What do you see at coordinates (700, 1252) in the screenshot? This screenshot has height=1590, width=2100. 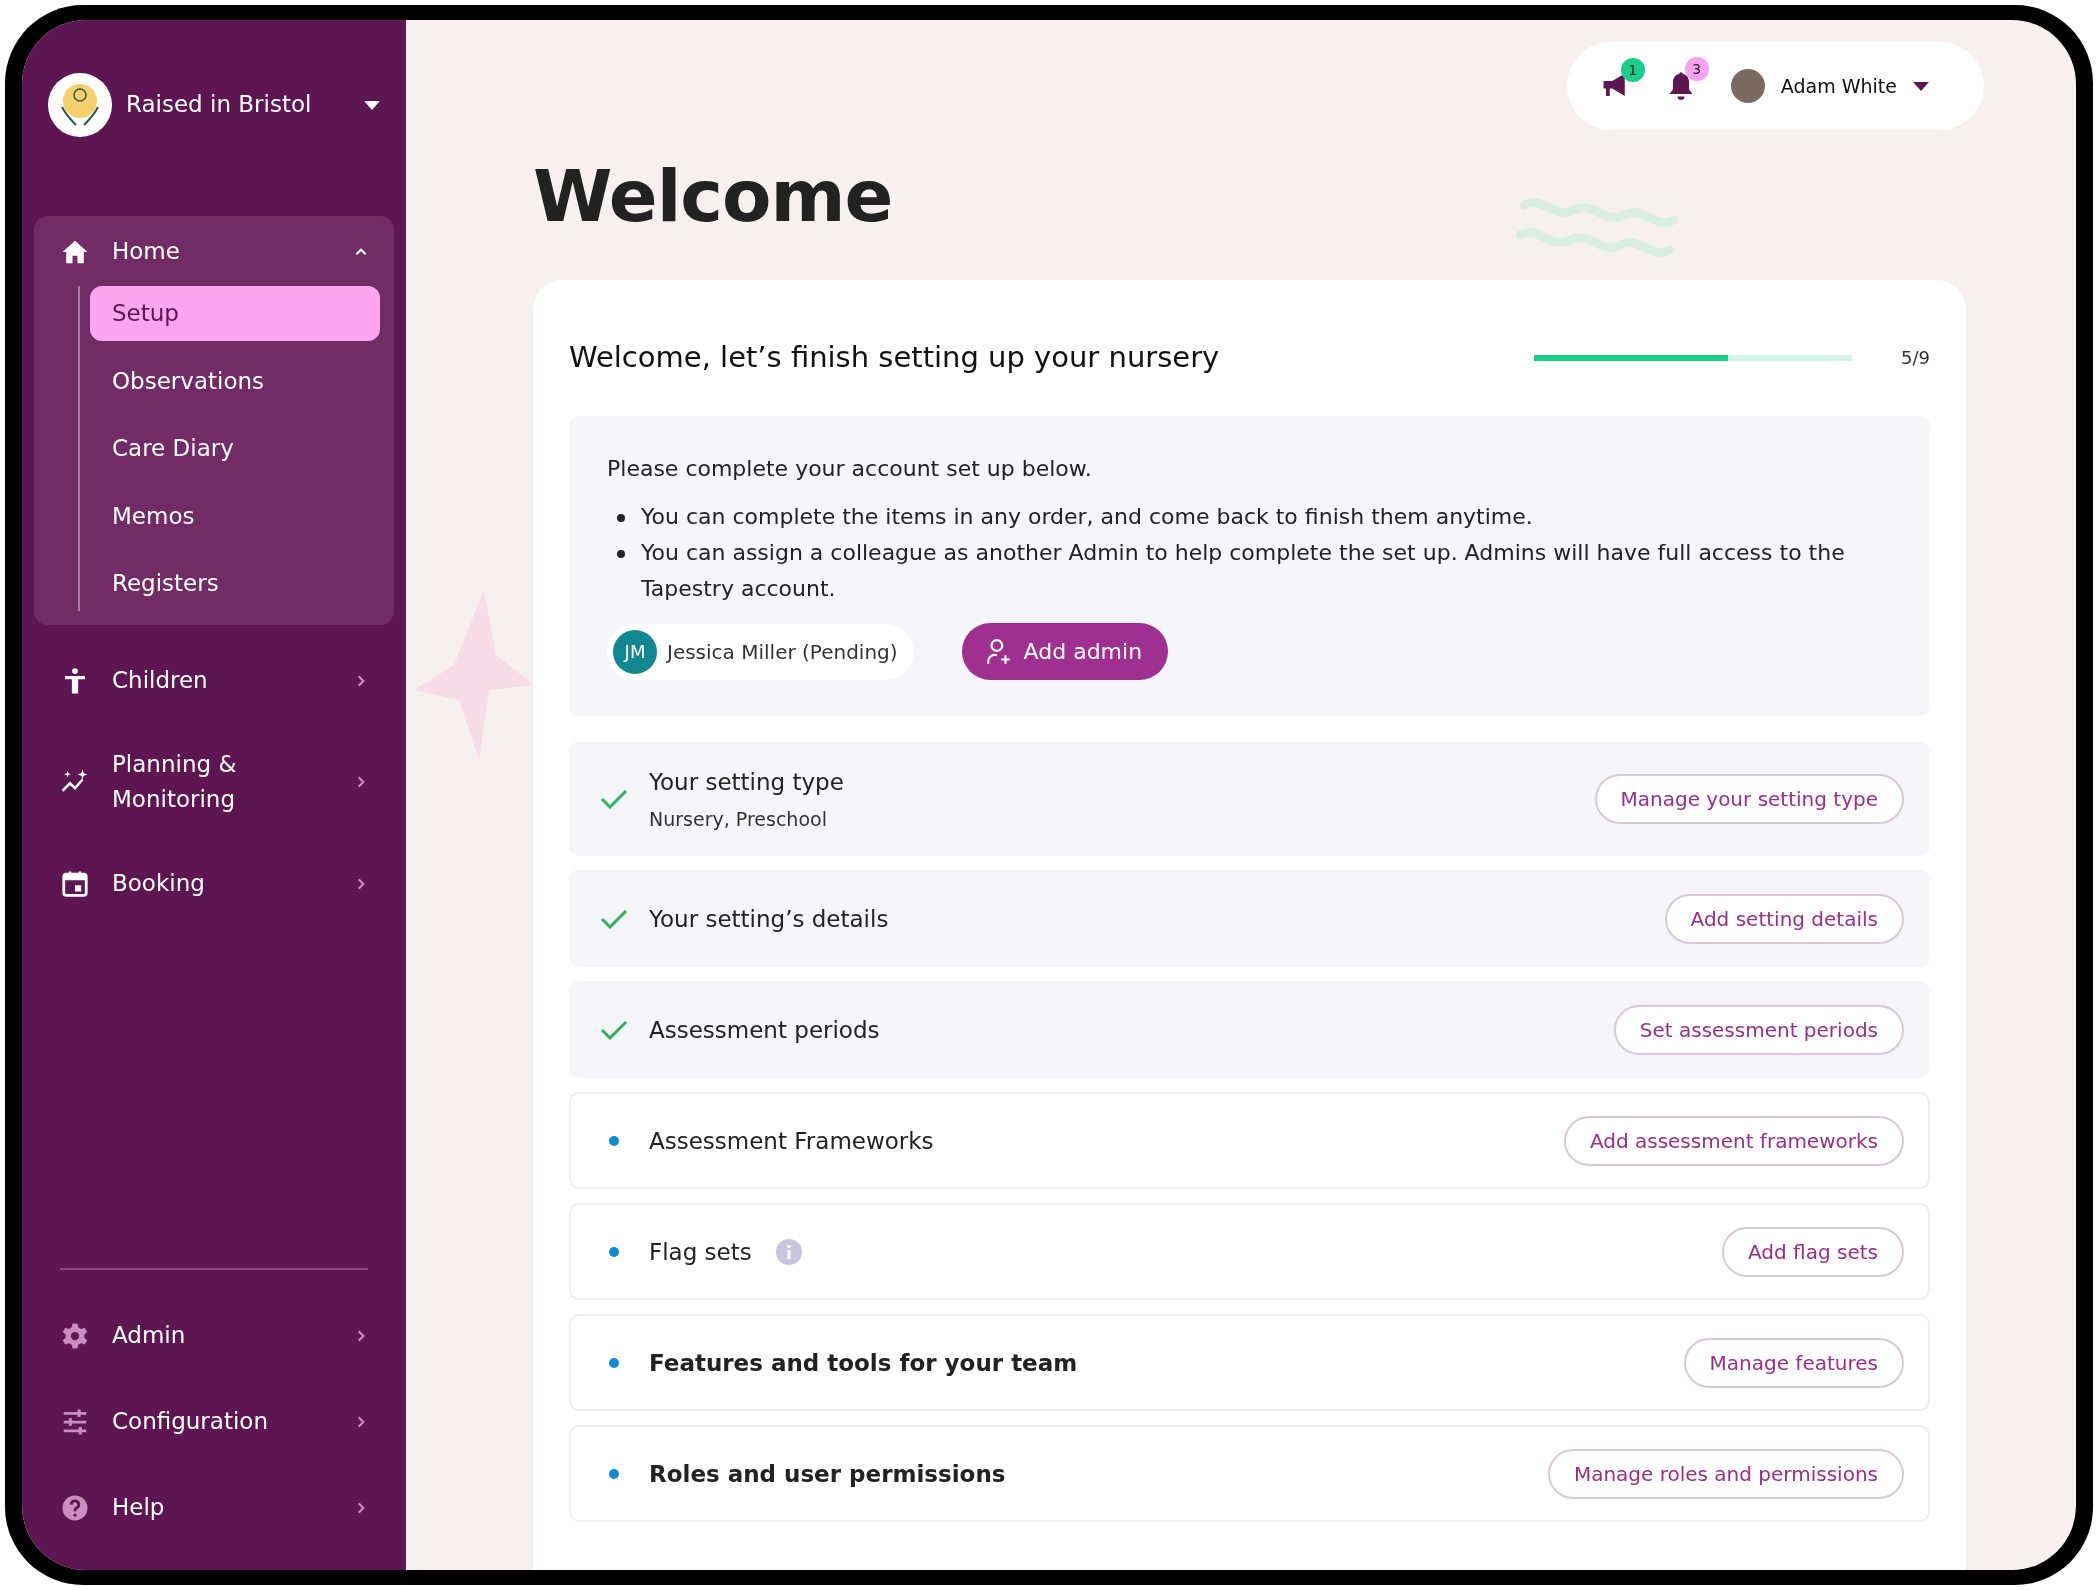 I see `task-title: Flag sets` at bounding box center [700, 1252].